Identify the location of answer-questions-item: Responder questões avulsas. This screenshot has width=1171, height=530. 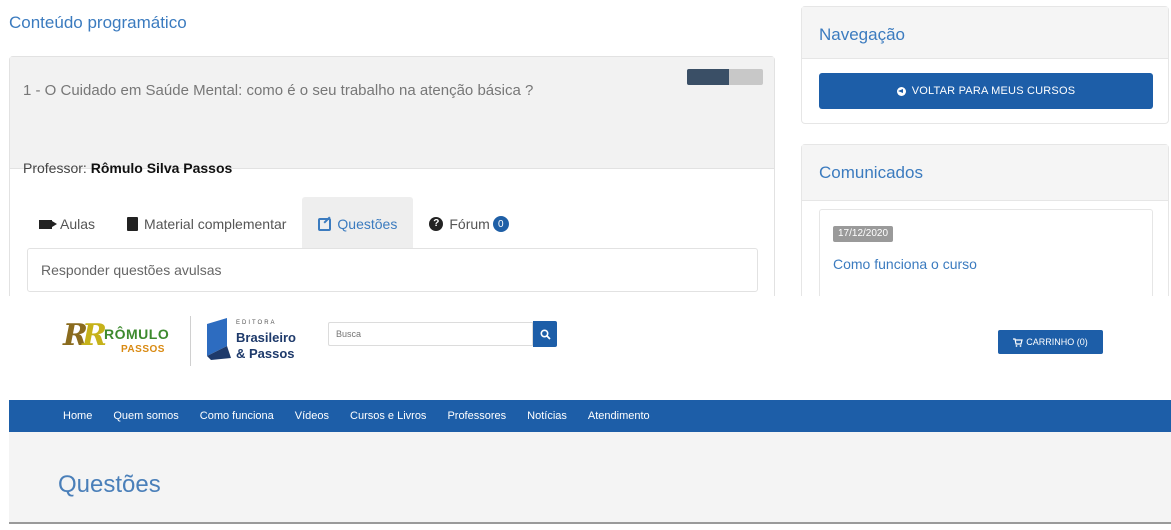
(392, 270).